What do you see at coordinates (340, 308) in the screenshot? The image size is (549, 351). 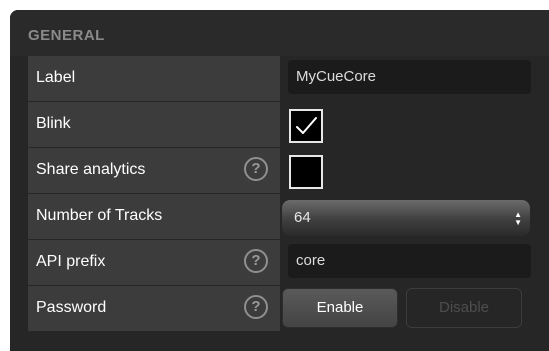 I see `password-enable-button: Enable` at bounding box center [340, 308].